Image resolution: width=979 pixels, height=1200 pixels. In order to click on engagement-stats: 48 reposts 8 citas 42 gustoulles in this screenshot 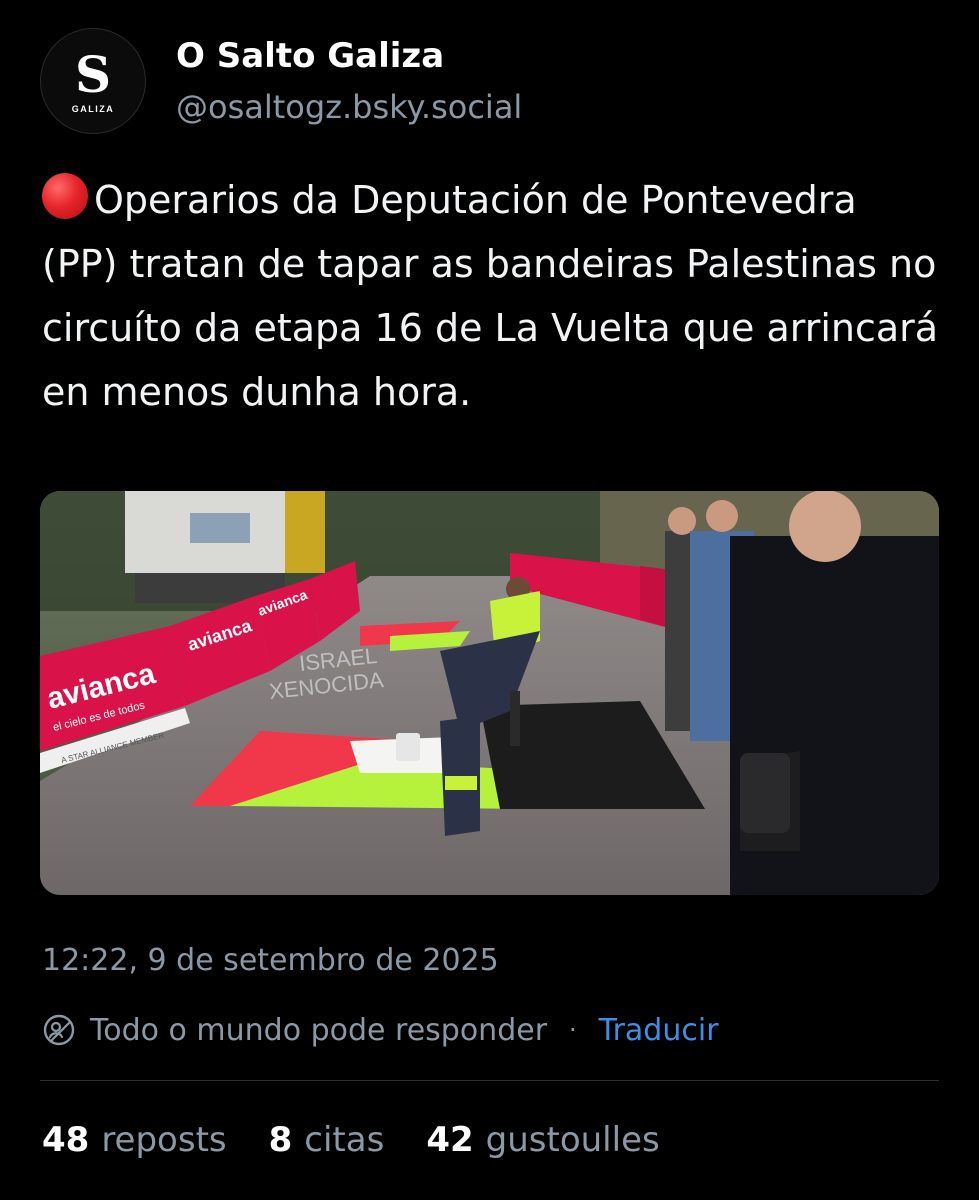, I will do `click(372, 1140)`.